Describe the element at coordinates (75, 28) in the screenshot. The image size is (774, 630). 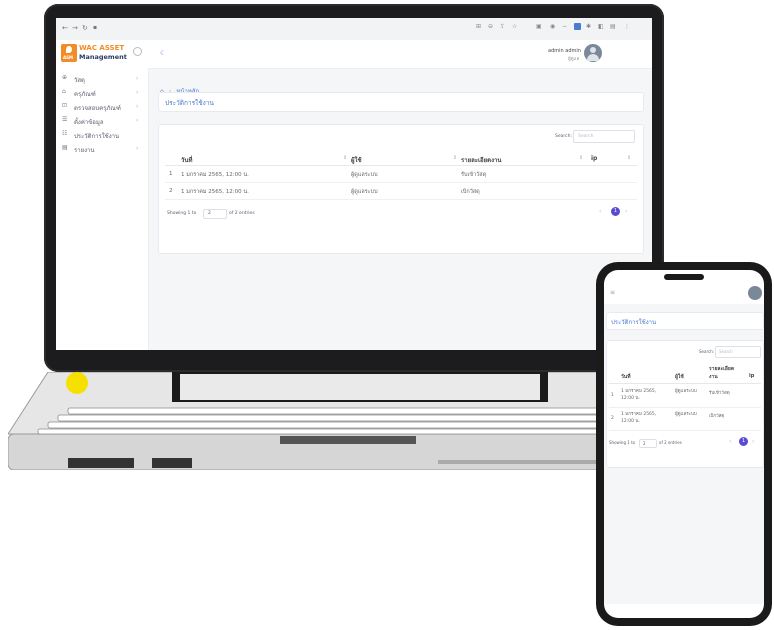
I see `forward-icon: →` at that location.